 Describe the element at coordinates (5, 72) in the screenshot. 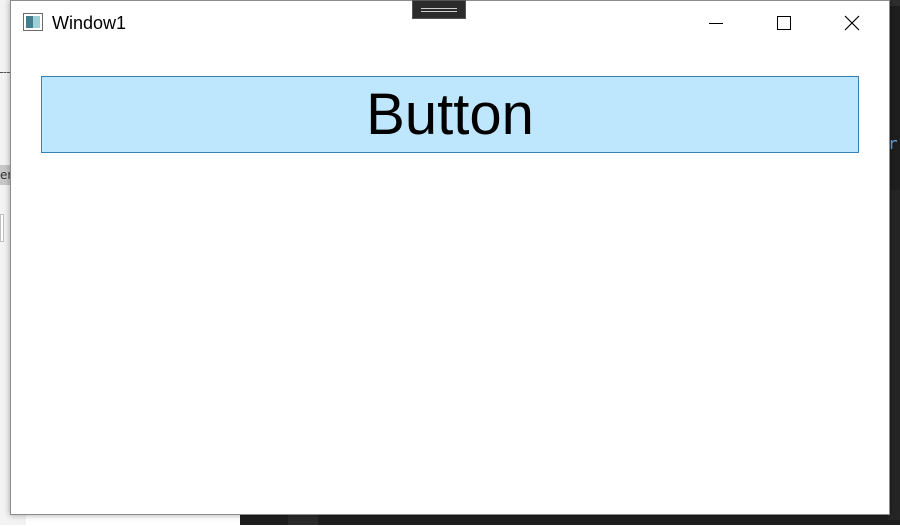

I see `background-dashed-line` at that location.